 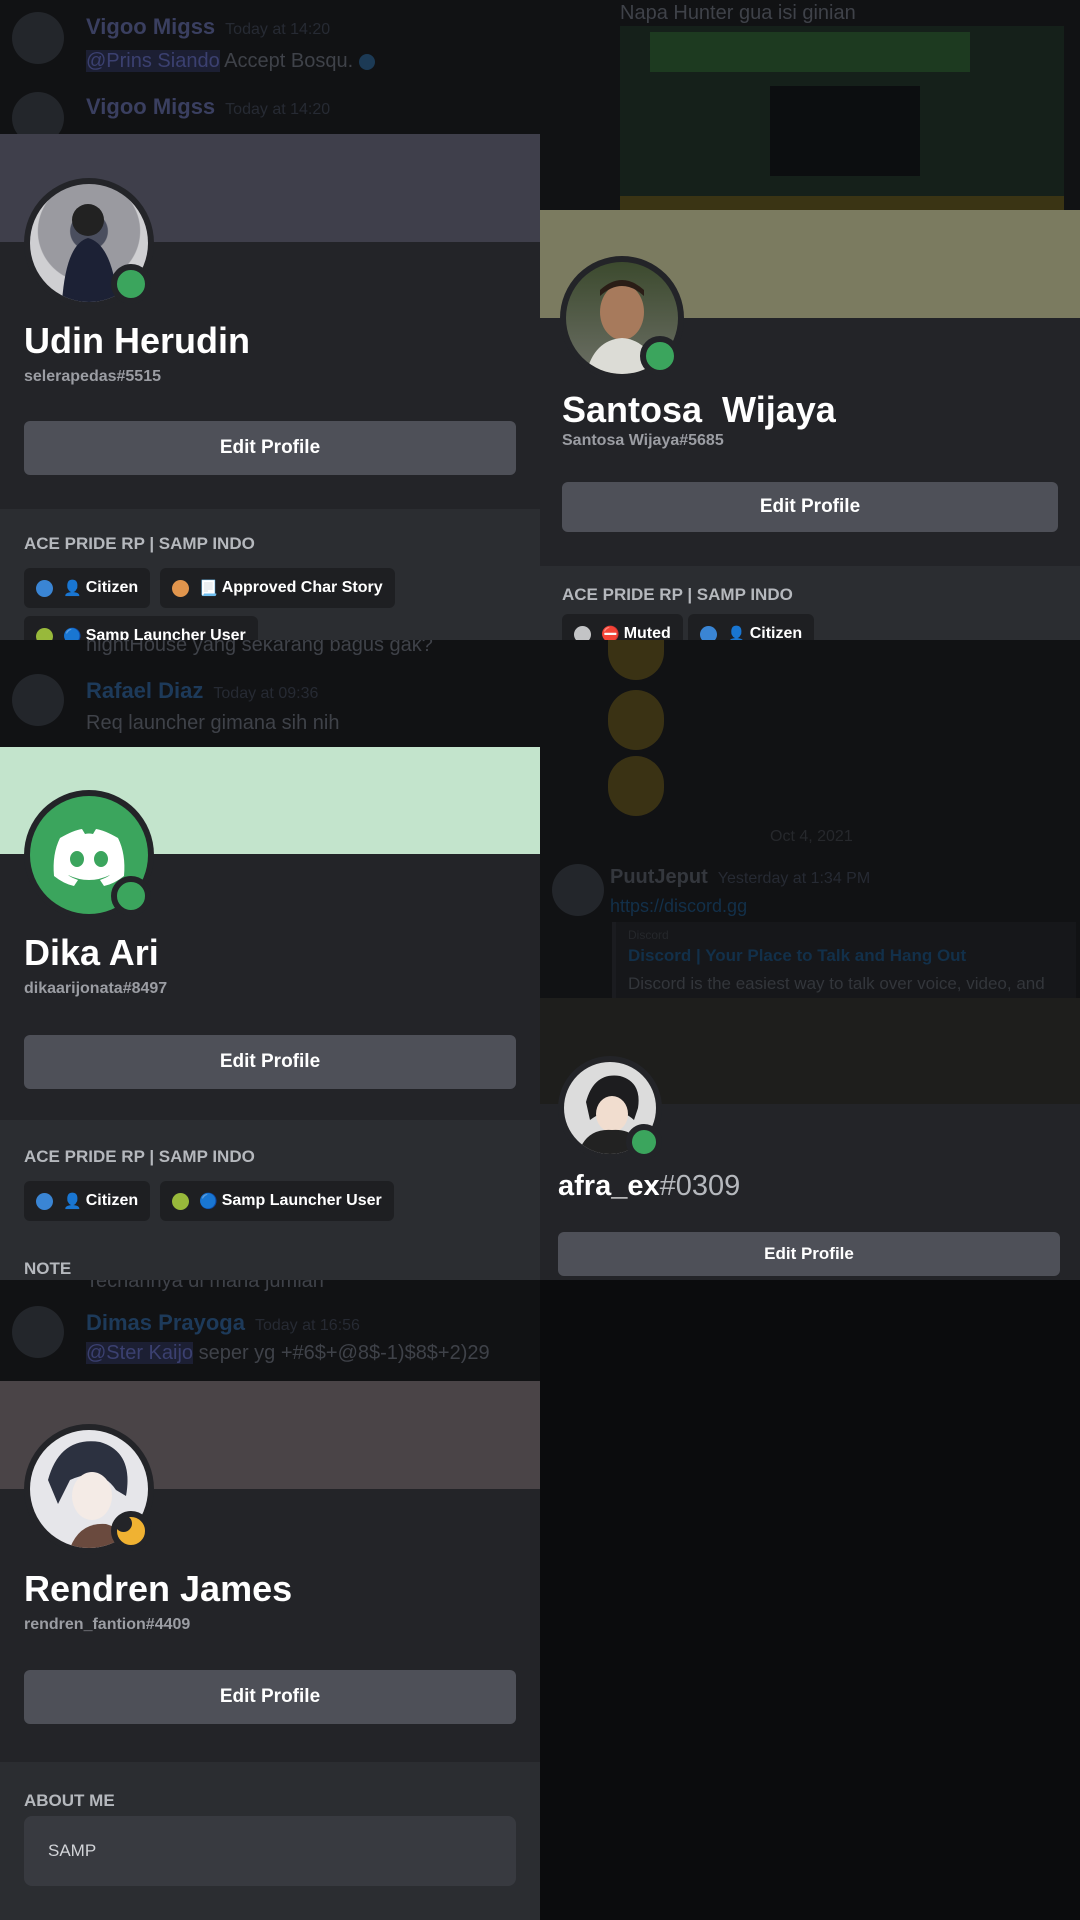 What do you see at coordinates (700, 1186) in the screenshot?
I see `discriminator: #0309` at bounding box center [700, 1186].